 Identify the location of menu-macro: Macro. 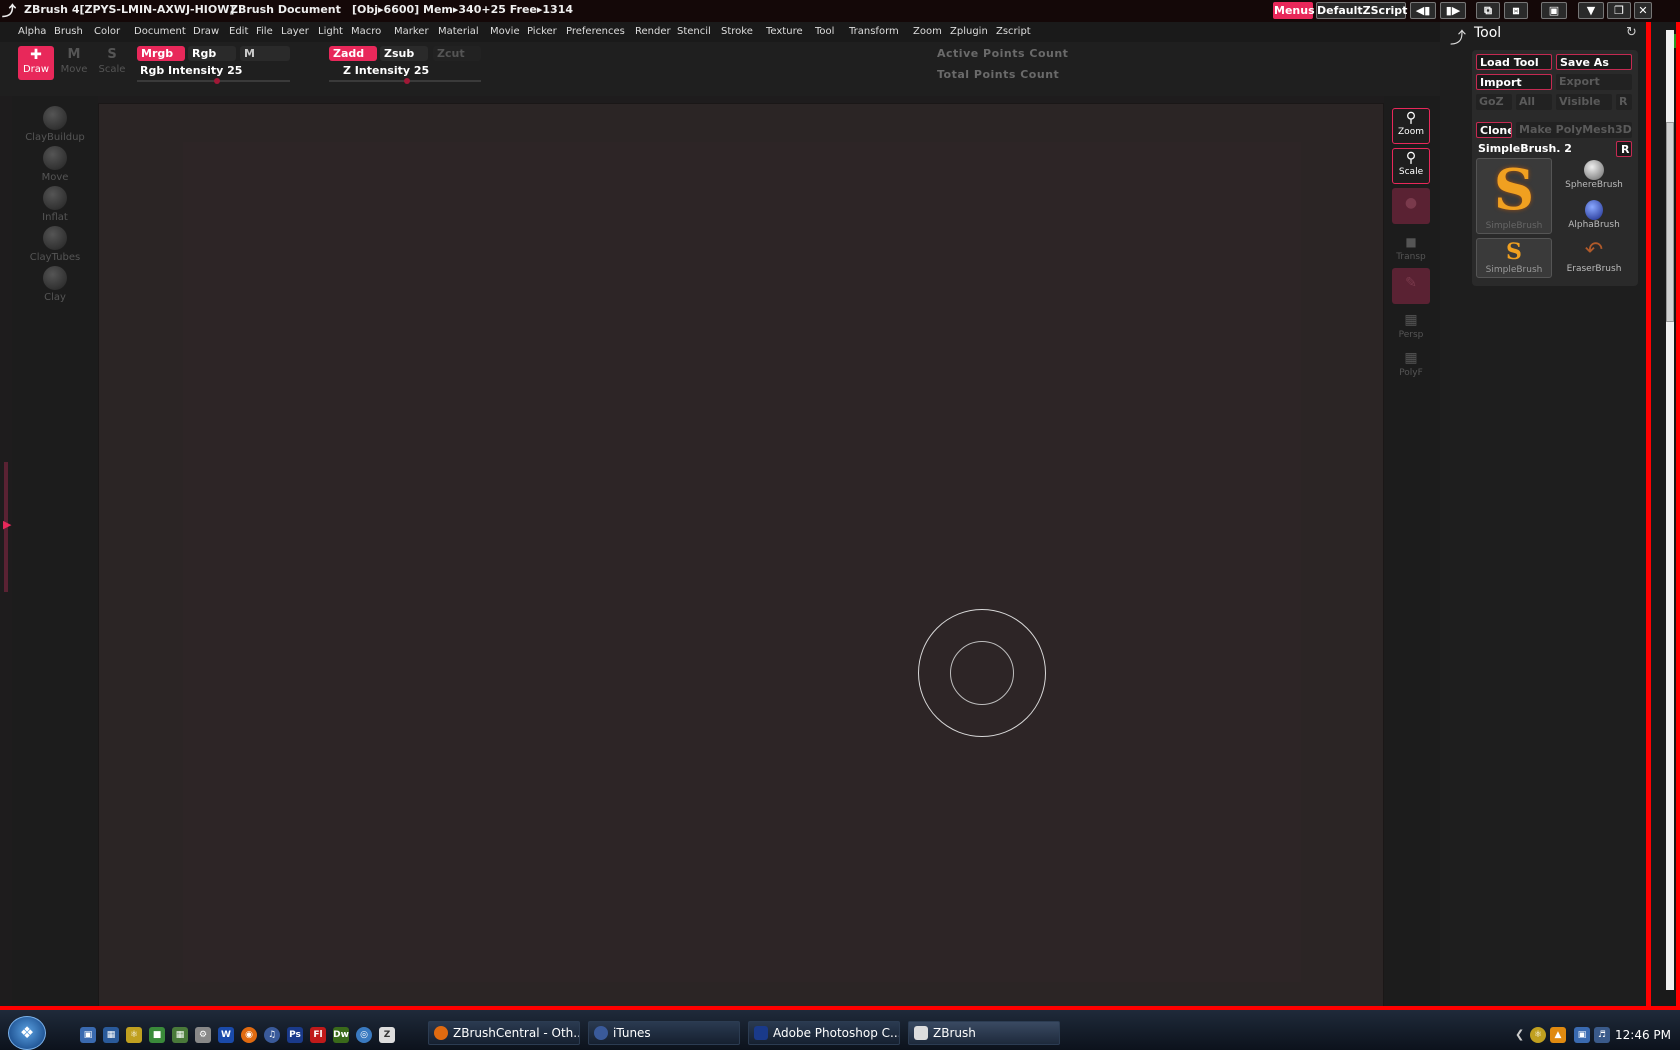
(366, 31).